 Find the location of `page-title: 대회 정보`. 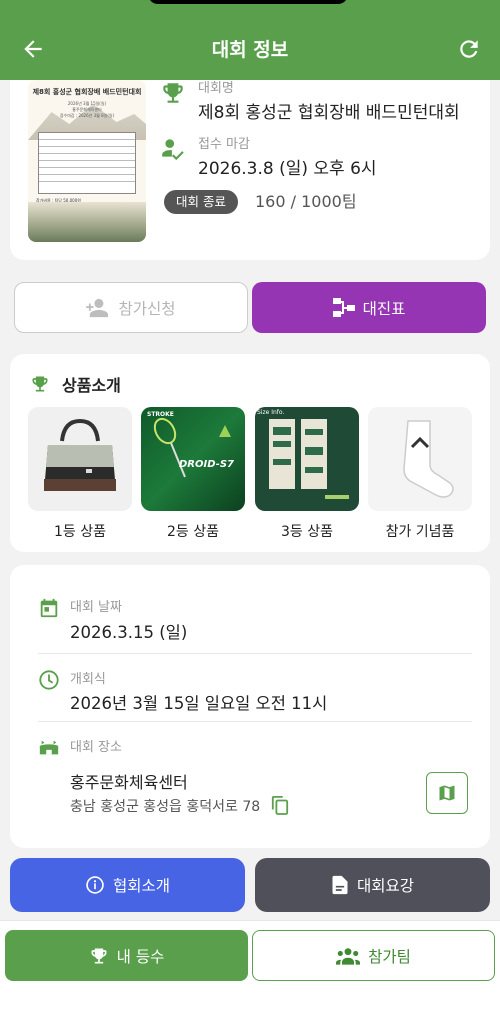

page-title: 대회 정보 is located at coordinates (250, 50).